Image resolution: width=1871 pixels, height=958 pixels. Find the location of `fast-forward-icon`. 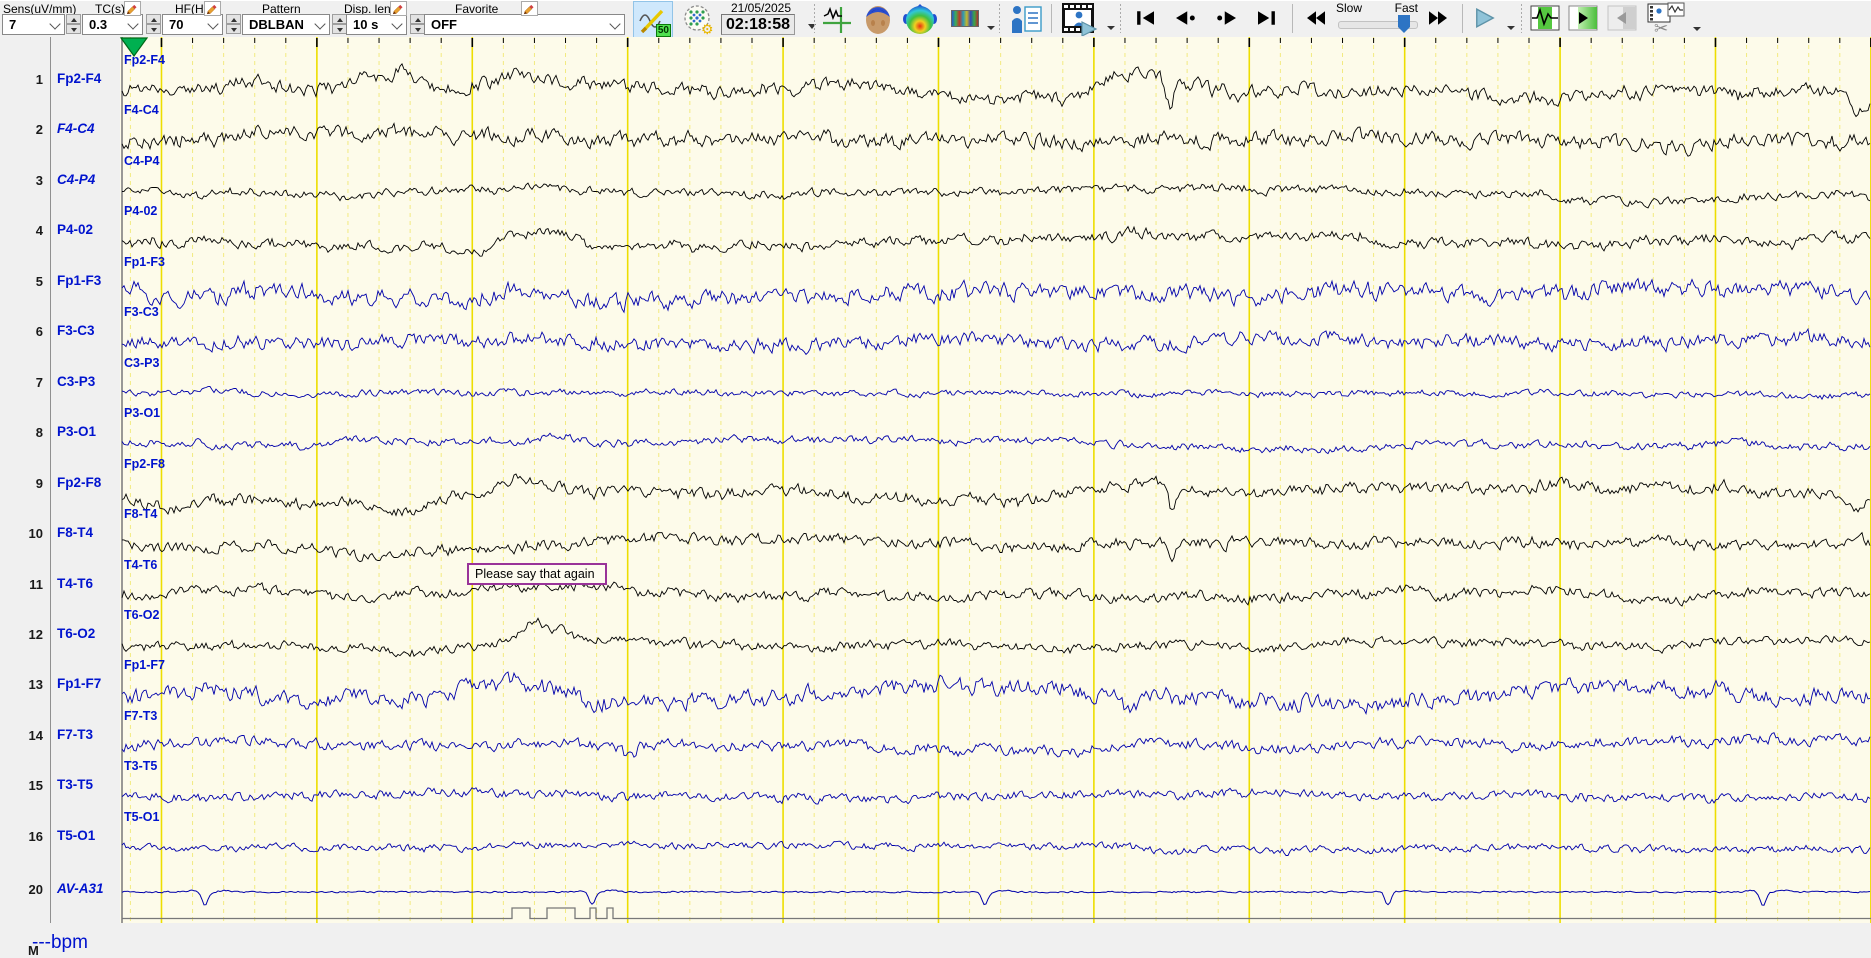

fast-forward-icon is located at coordinates (1438, 18).